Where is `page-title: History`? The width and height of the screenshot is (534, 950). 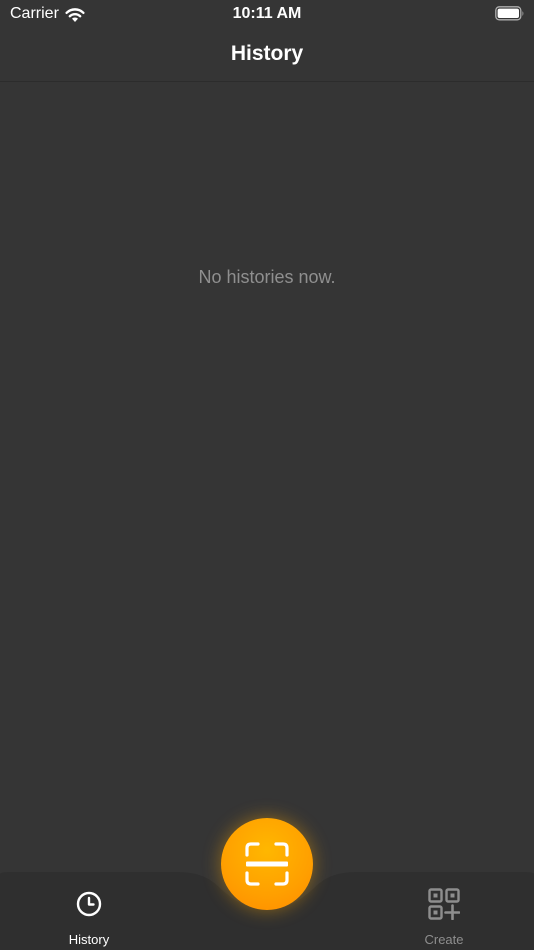
page-title: History is located at coordinates (267, 53).